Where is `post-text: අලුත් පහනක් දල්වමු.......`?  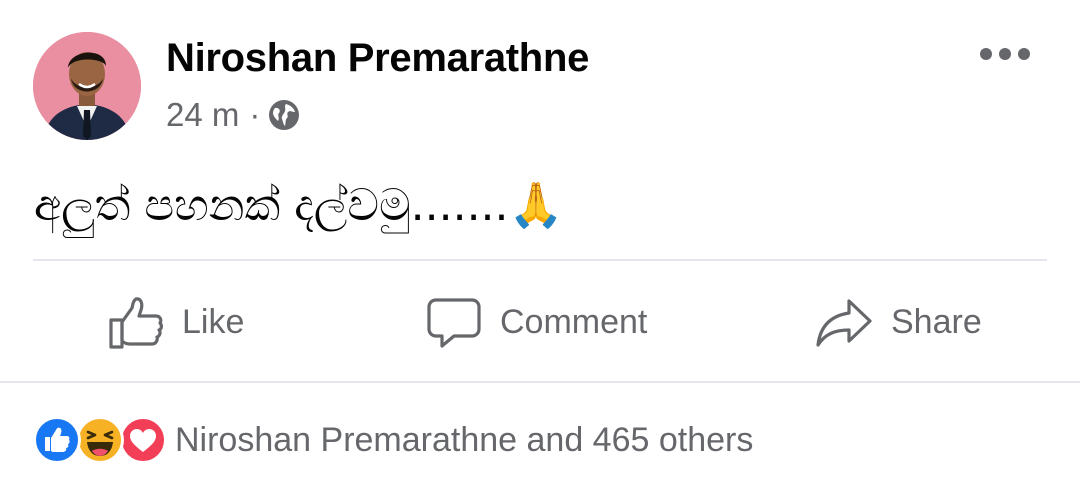
post-text: අලුත් පහනක් දල්වමු....... is located at coordinates (271, 205).